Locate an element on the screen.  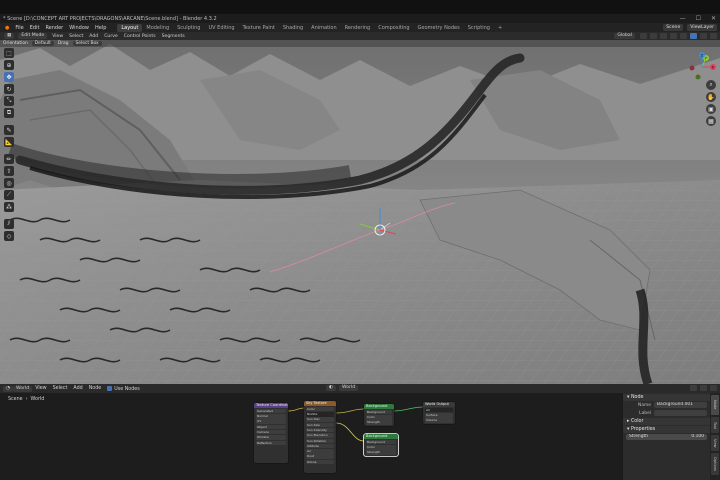
workspace-tab-compositing: Compositing is located at coordinates (393, 28).